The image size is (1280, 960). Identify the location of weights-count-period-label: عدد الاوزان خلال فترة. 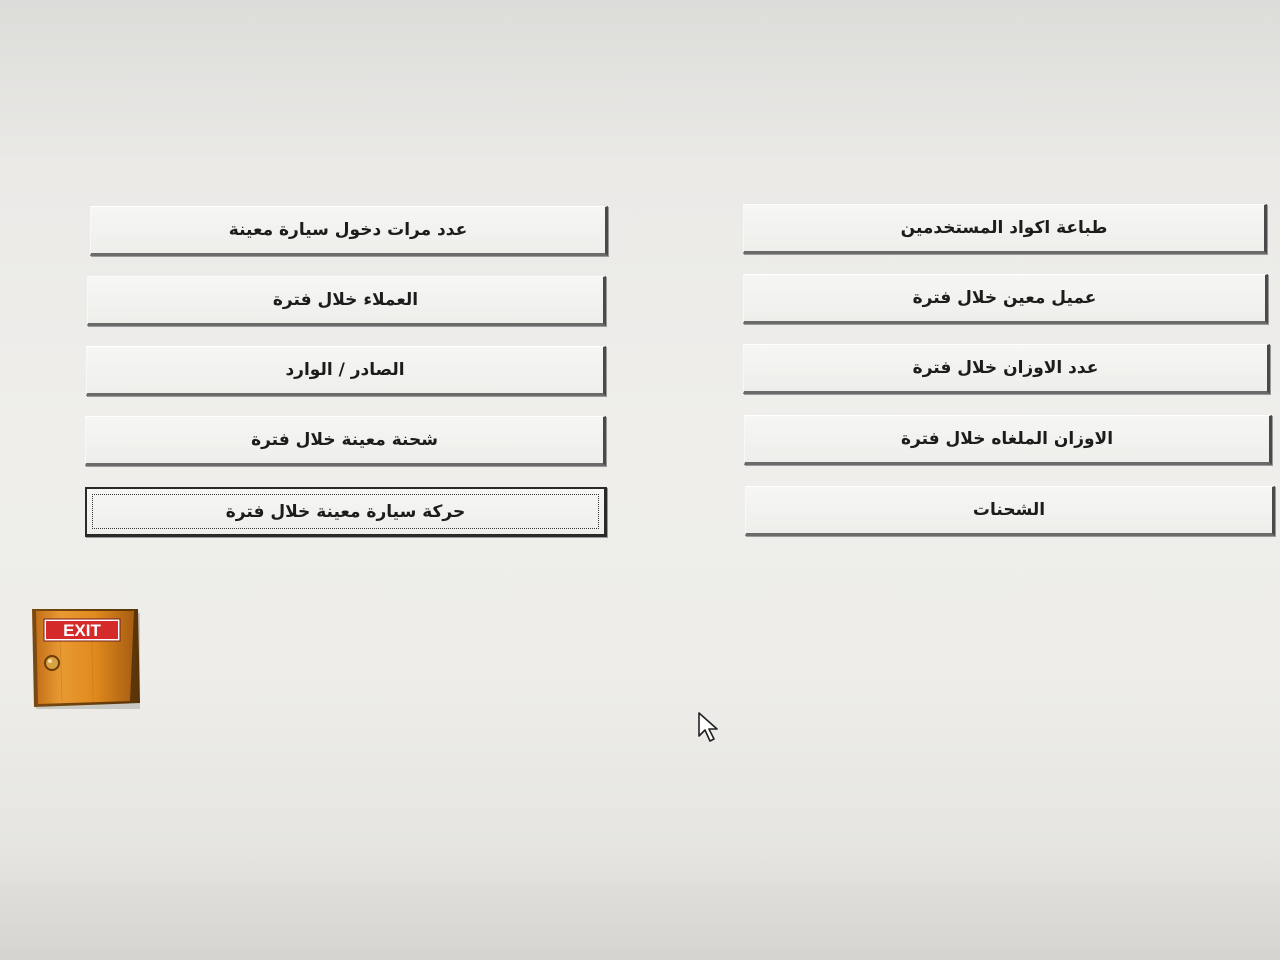
(1005, 368).